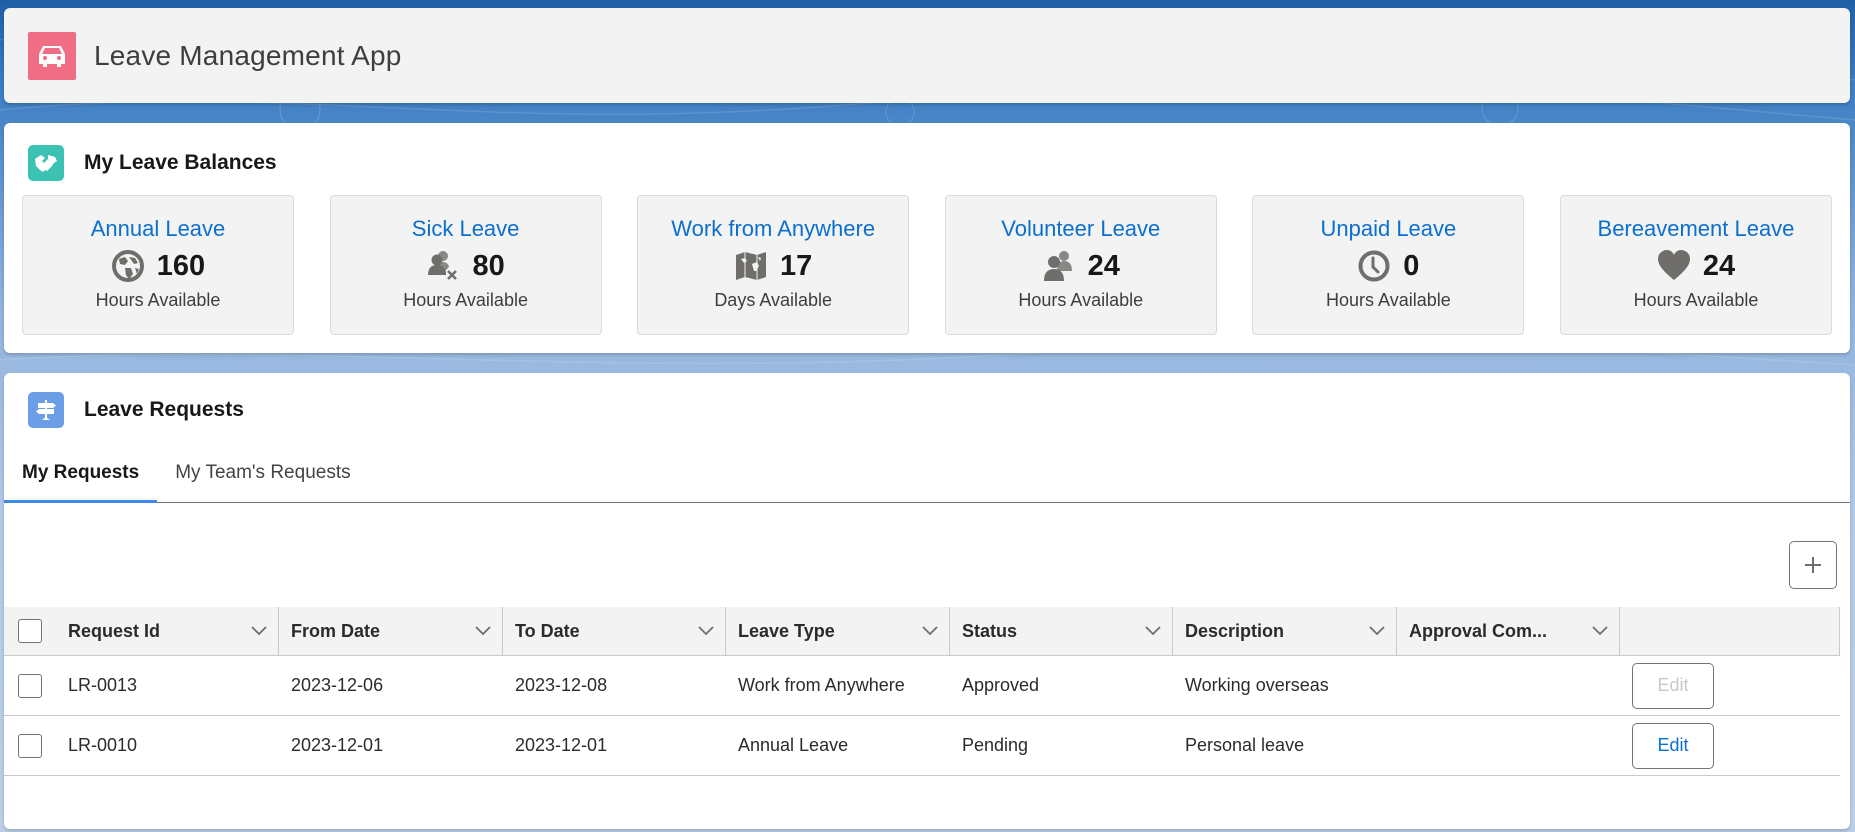 Image resolution: width=1855 pixels, height=832 pixels. What do you see at coordinates (52, 55) in the screenshot?
I see `car-icon` at bounding box center [52, 55].